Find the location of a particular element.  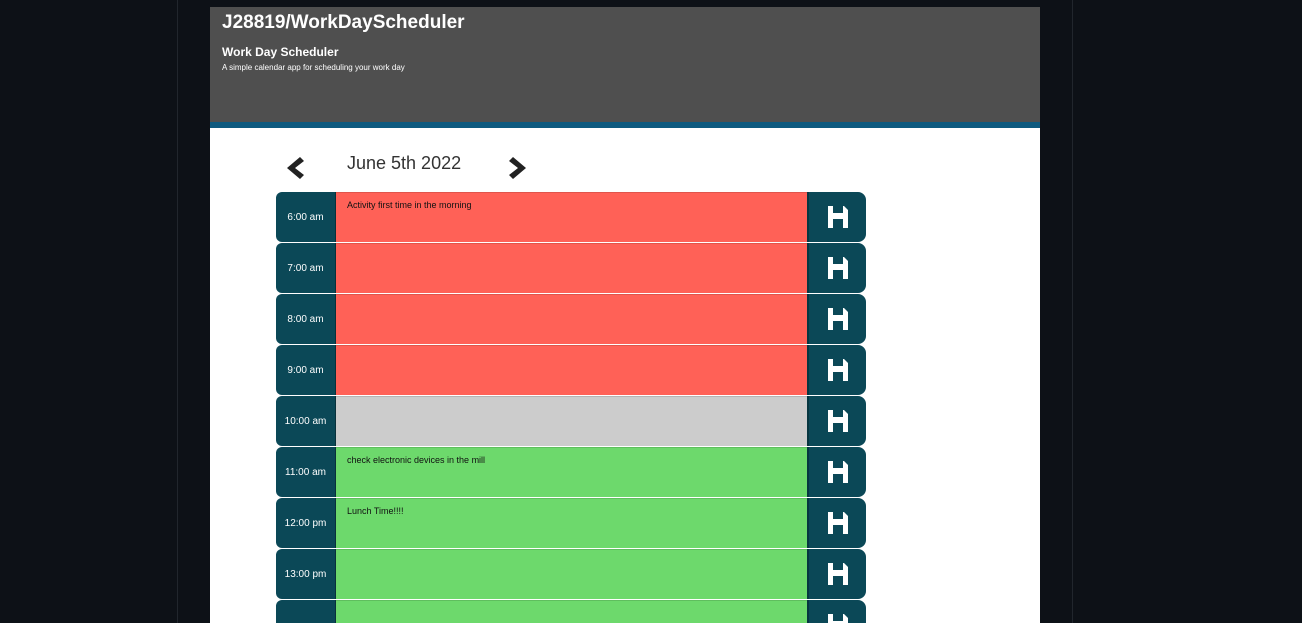

prev-day-button is located at coordinates (294, 168).